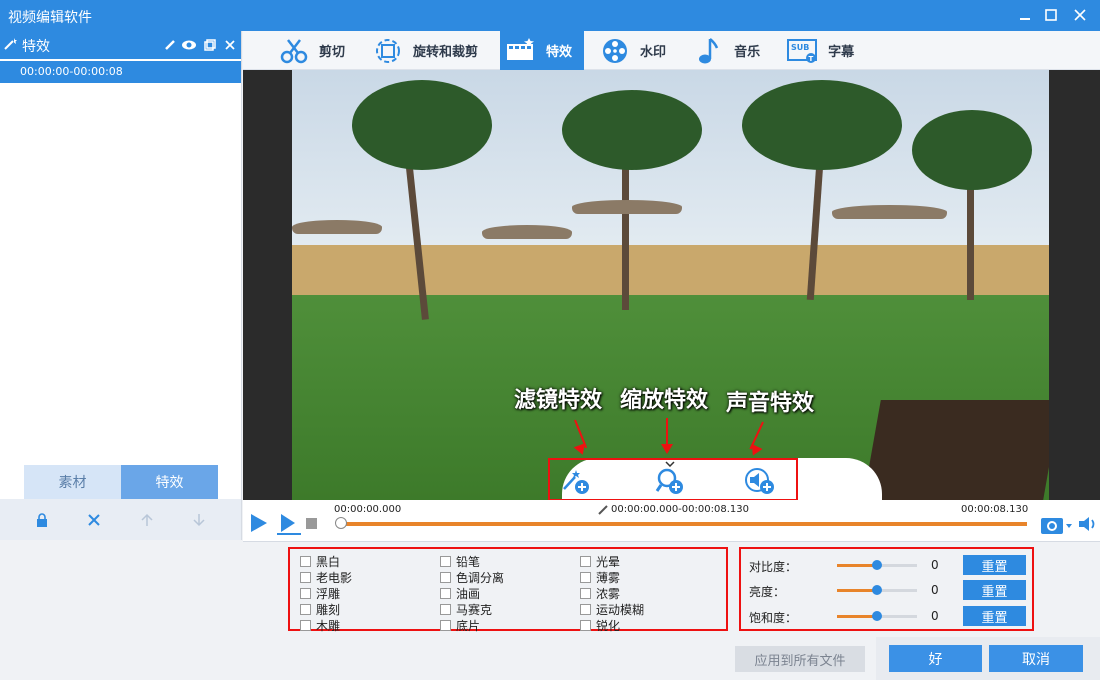 This screenshot has height=680, width=1100. Describe the element at coordinates (42, 520) in the screenshot. I see `lock-icon` at that location.